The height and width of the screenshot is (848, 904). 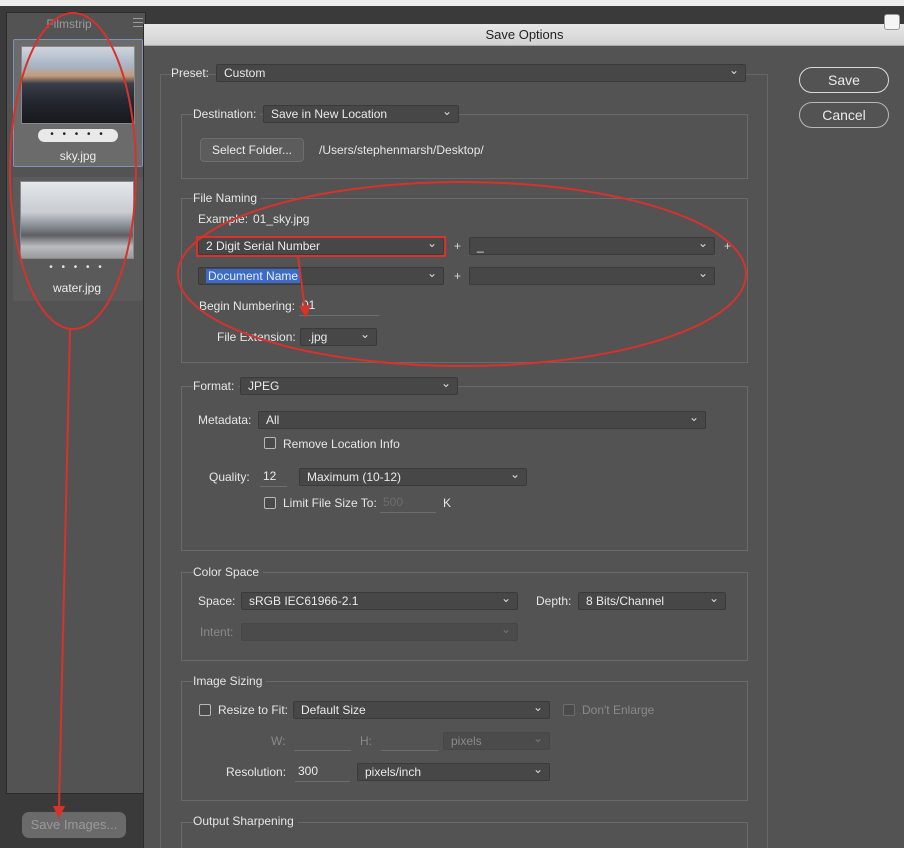 I want to click on resolution-units-select: pixels/inch, so click(x=453, y=771).